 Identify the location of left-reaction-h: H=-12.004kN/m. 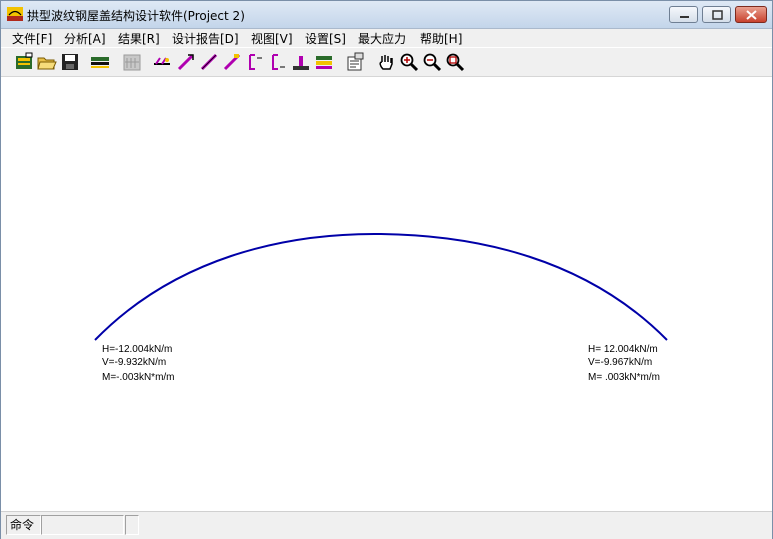
(137, 349).